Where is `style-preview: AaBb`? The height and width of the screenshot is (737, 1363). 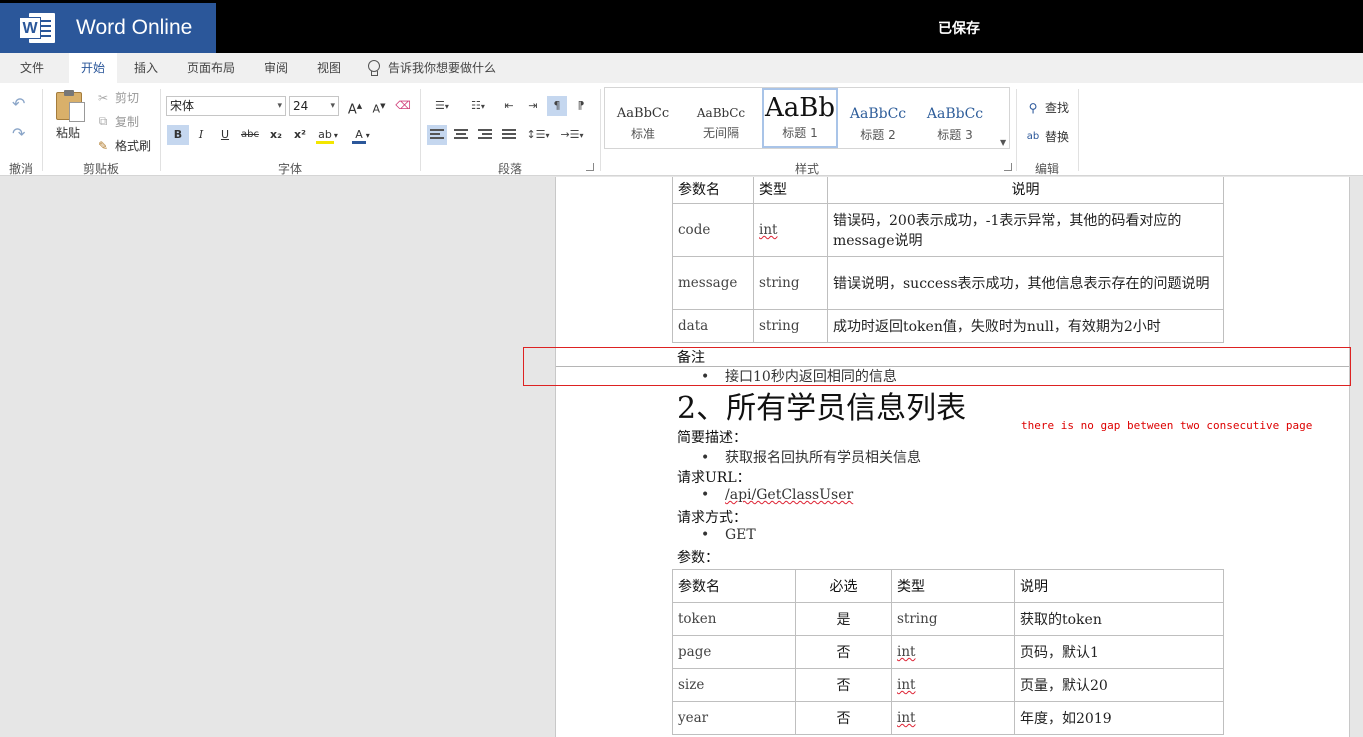
style-preview: AaBb is located at coordinates (800, 108).